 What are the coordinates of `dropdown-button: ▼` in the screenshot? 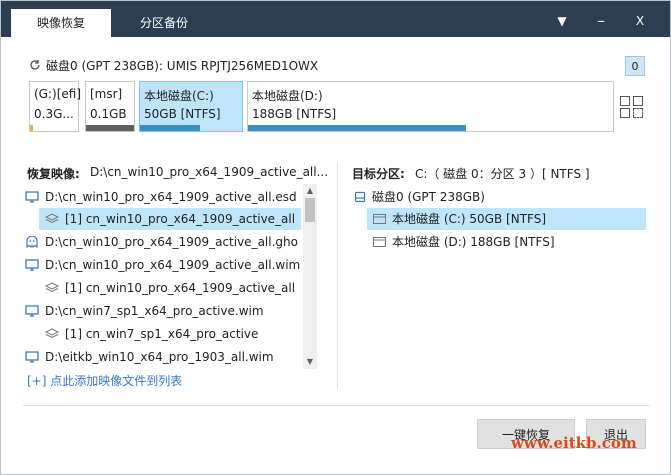 It's located at (562, 21).